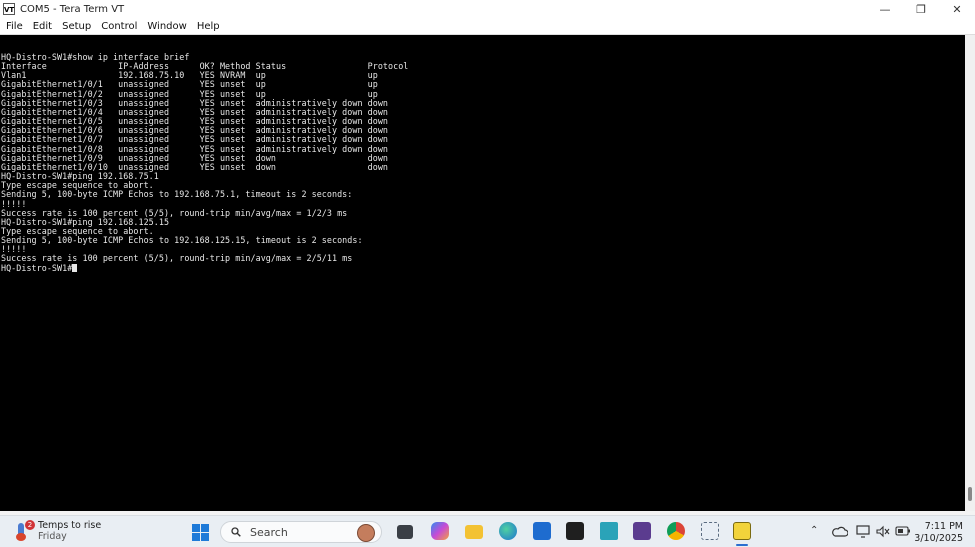 This screenshot has width=975, height=547. Describe the element at coordinates (742, 531) in the screenshot. I see `tera-term-icon` at that location.